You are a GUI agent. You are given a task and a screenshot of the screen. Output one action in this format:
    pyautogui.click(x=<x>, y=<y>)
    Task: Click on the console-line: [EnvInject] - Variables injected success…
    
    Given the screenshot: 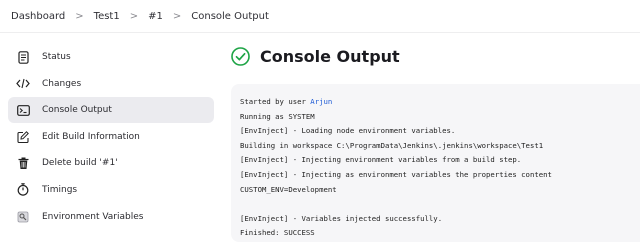 What is the action you would take?
    pyautogui.click(x=341, y=218)
    